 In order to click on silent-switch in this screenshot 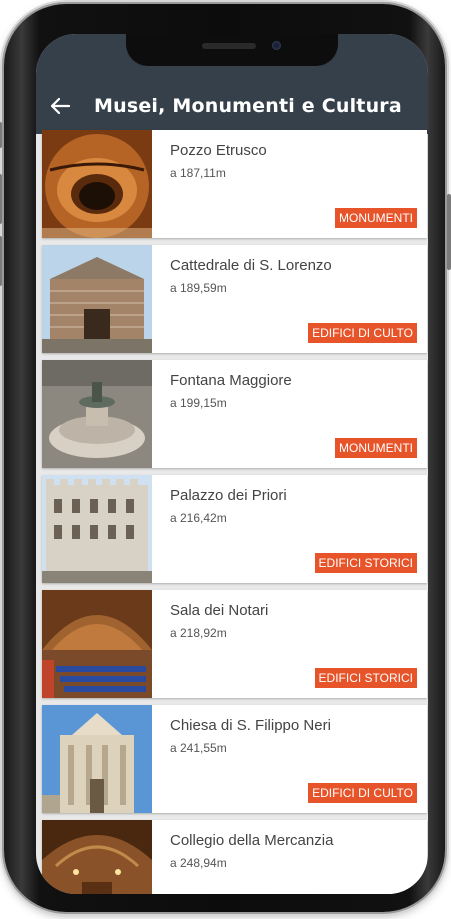, I will do `click(1, 135)`.